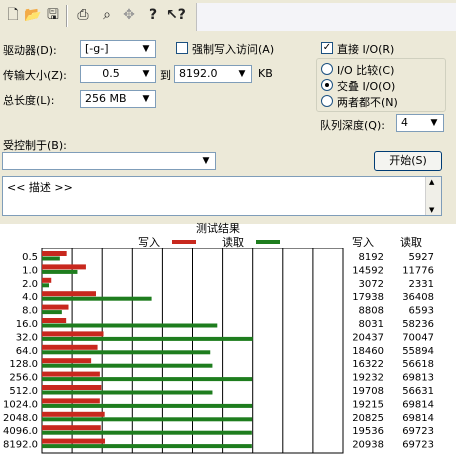  Describe the element at coordinates (30, 257) in the screenshot. I see `category-label: 0.5` at that location.